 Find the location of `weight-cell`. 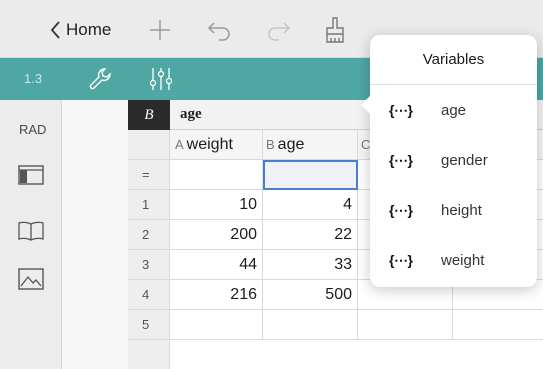

weight-cell is located at coordinates (216, 325).